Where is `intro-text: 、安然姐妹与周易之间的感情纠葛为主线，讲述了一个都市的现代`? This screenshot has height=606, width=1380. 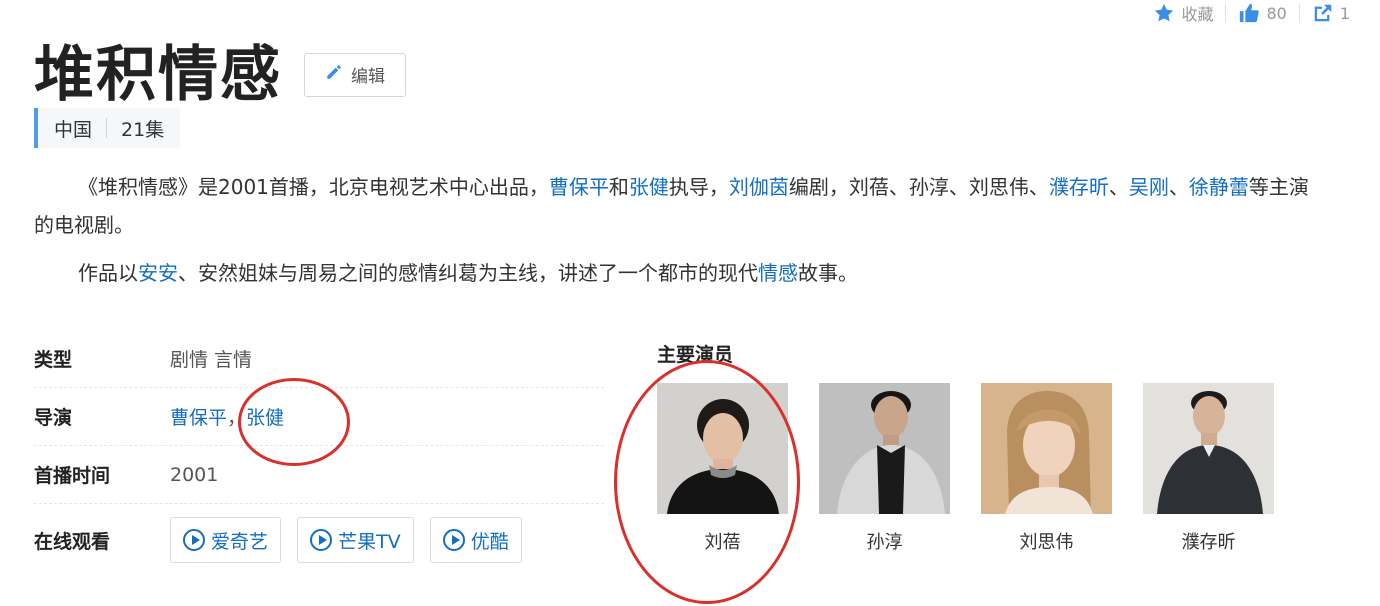
intro-text: 、安然姐妹与周易之间的感情纠葛为主线，讲述了一个都市的现代 is located at coordinates (468, 273).